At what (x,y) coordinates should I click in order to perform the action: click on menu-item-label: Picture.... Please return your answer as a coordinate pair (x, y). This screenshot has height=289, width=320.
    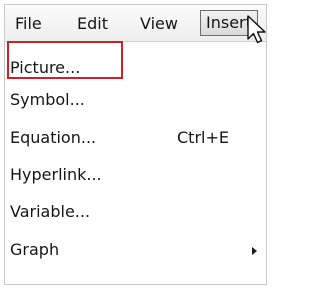
    Looking at the image, I should click on (45, 67).